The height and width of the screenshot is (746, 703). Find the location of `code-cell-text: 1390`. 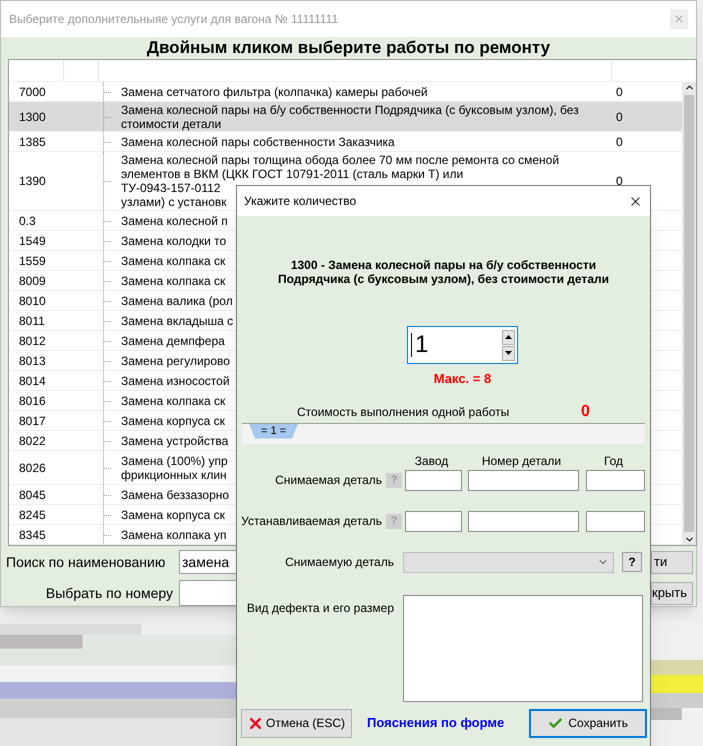

code-cell-text: 1390 is located at coordinates (32, 181).